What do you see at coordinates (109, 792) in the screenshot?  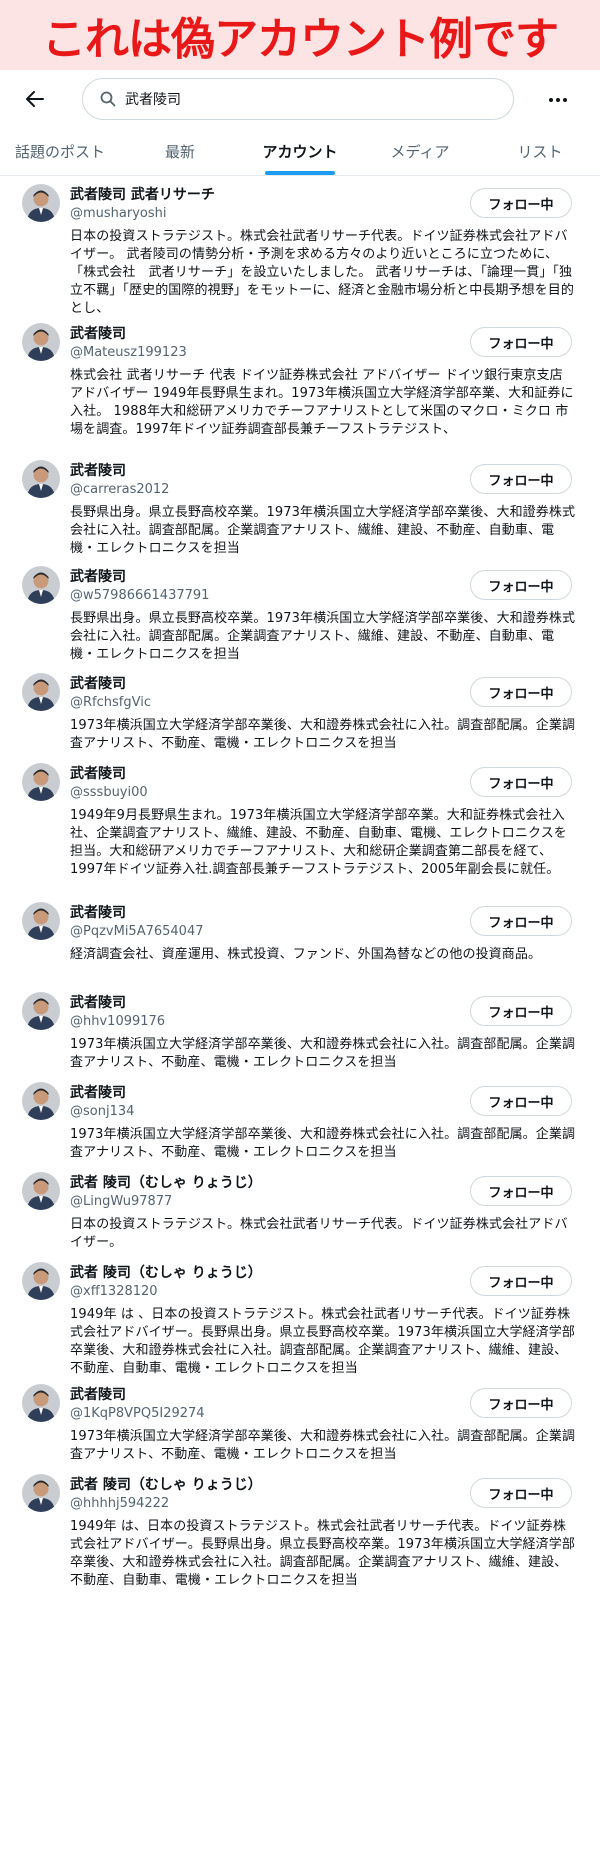 I see `account-handle: @sssbuyi00` at bounding box center [109, 792].